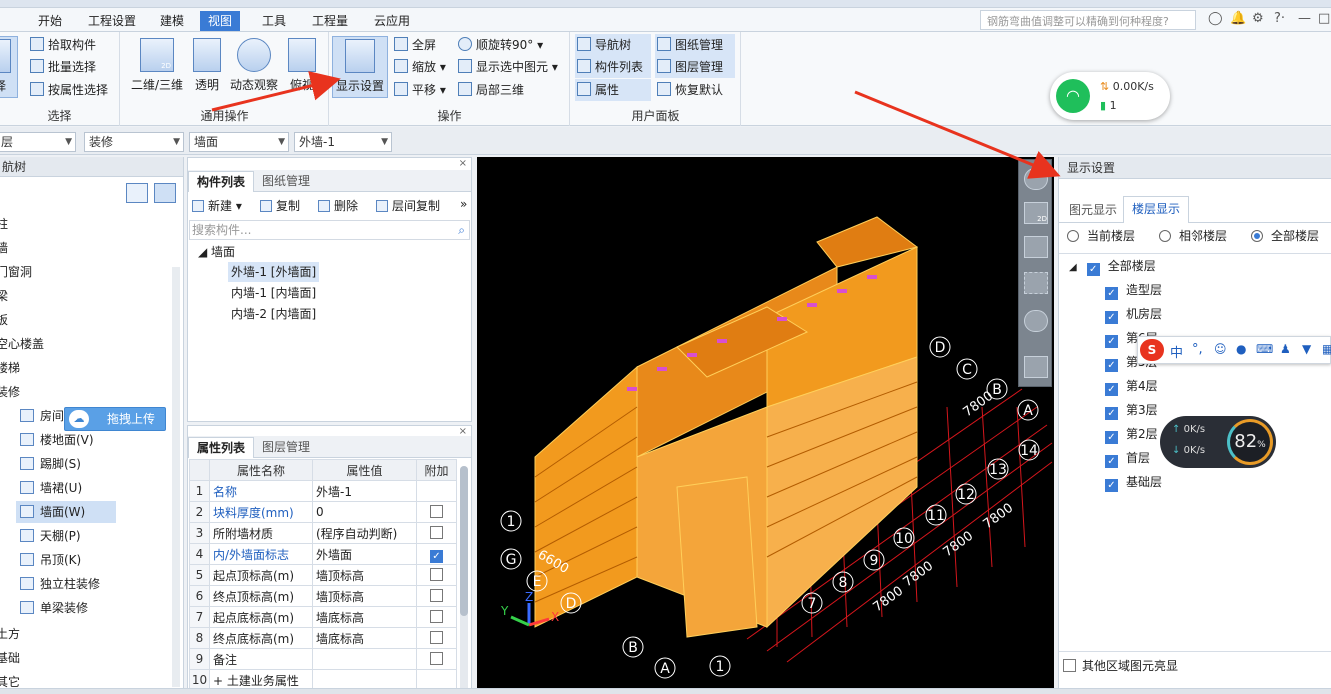 Image resolution: width=1331 pixels, height=694 pixels. I want to click on local-3d-button: 局部三维, so click(490, 90).